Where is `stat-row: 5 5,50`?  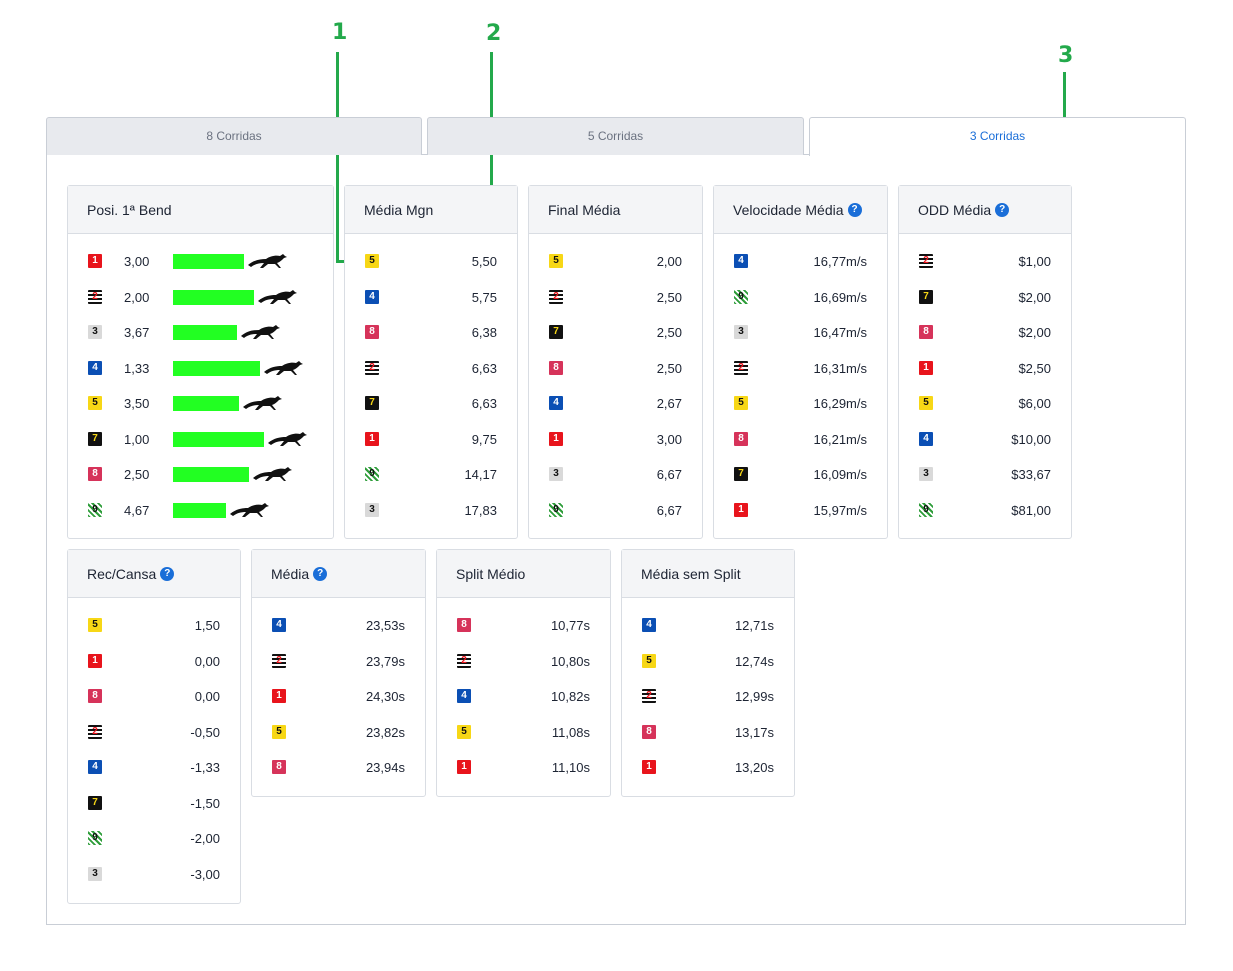 stat-row: 5 5,50 is located at coordinates (431, 262).